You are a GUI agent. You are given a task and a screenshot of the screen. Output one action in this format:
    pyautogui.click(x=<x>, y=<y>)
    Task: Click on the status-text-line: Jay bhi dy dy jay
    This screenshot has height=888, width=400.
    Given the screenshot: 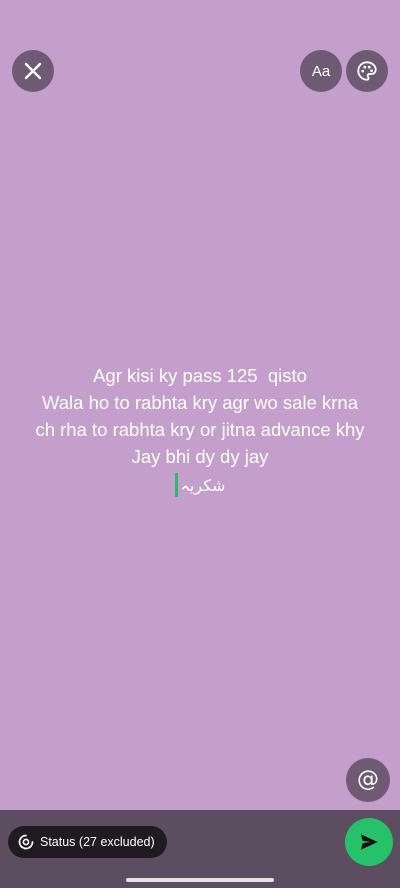 What is the action you would take?
    pyautogui.click(x=200, y=456)
    